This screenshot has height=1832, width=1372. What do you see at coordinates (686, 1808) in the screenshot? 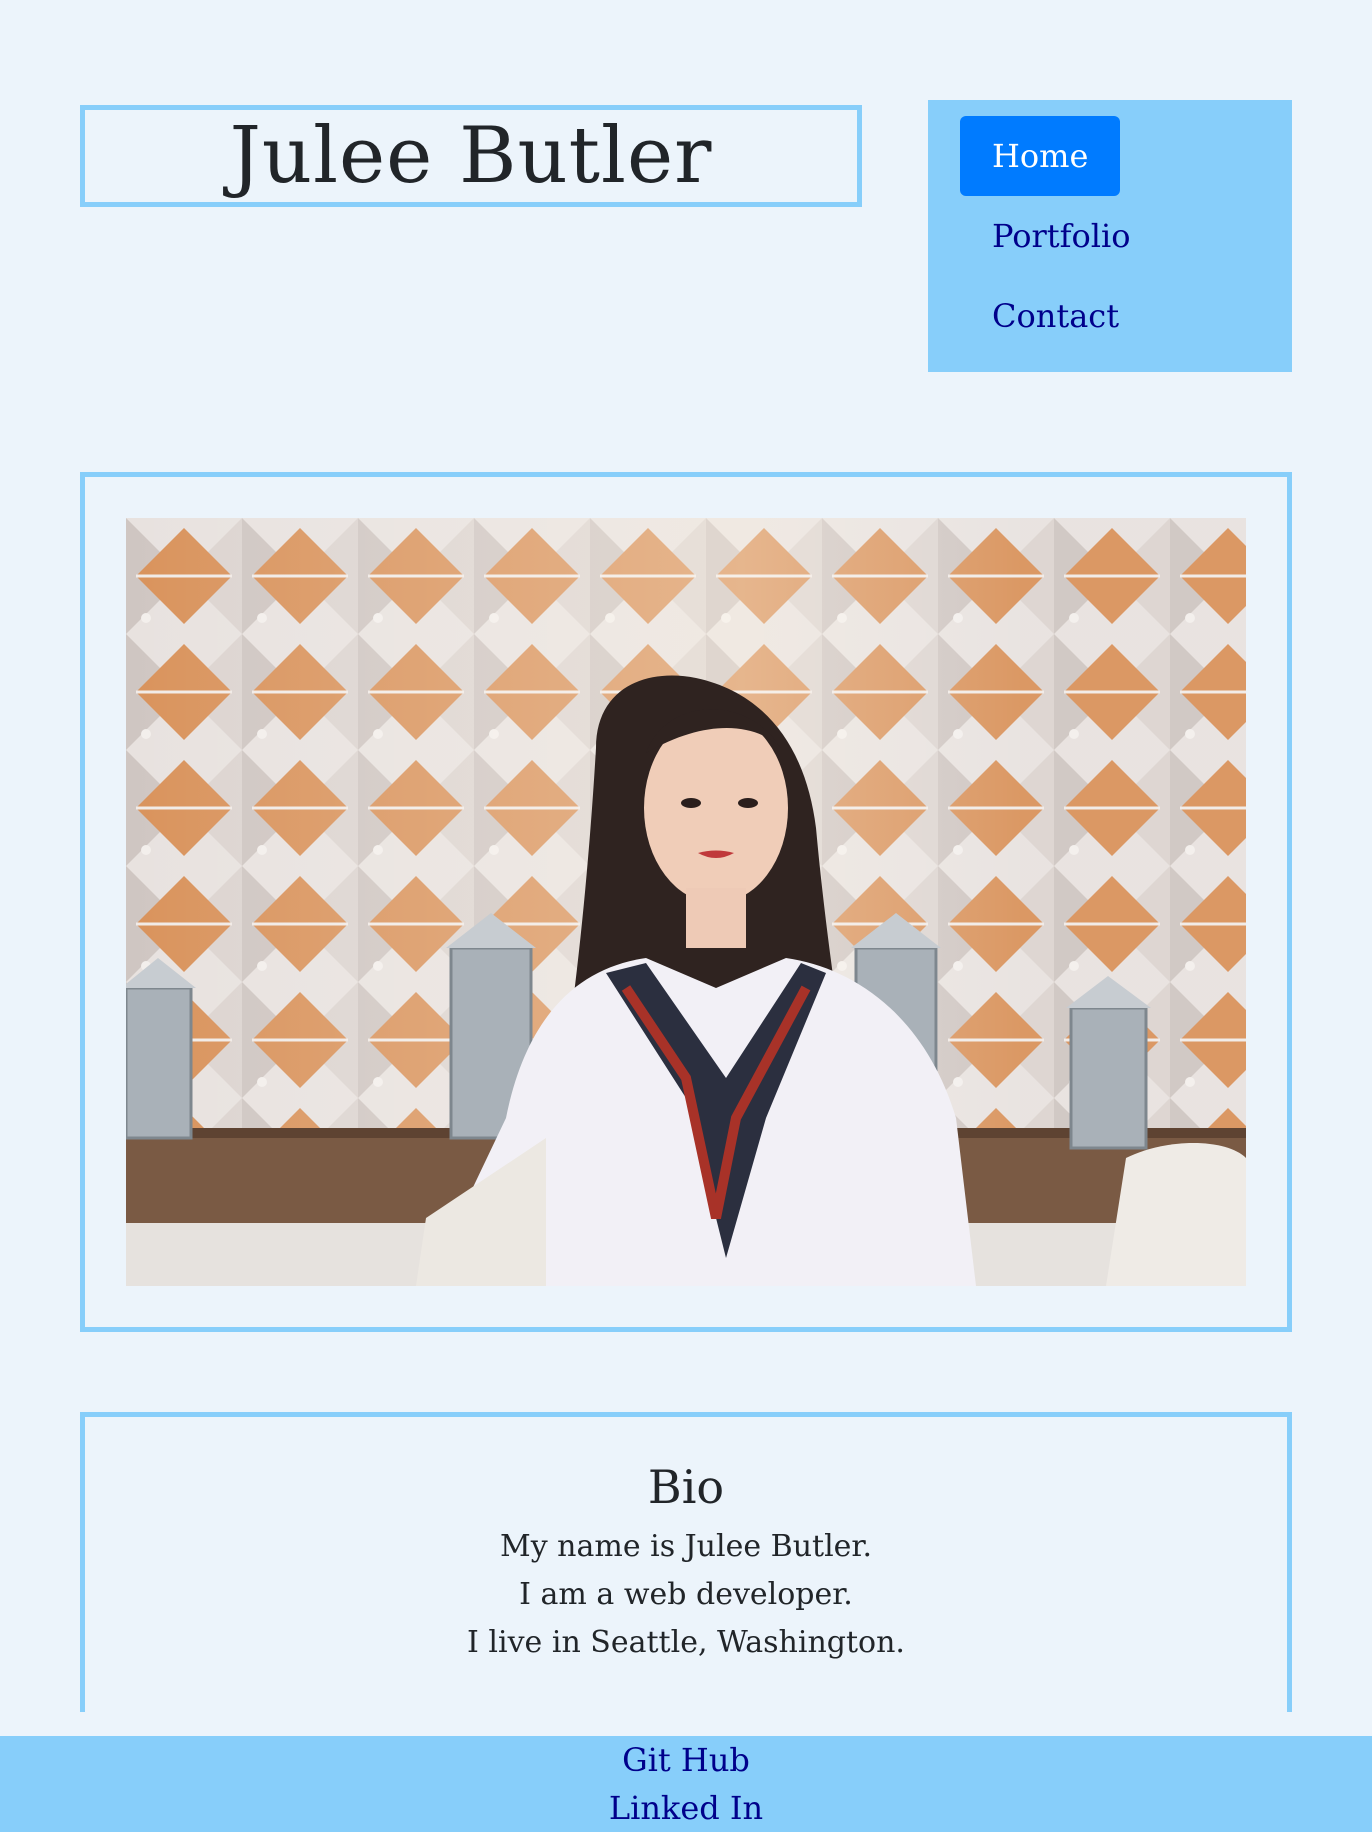
I see `linkedin-link: Linked In` at bounding box center [686, 1808].